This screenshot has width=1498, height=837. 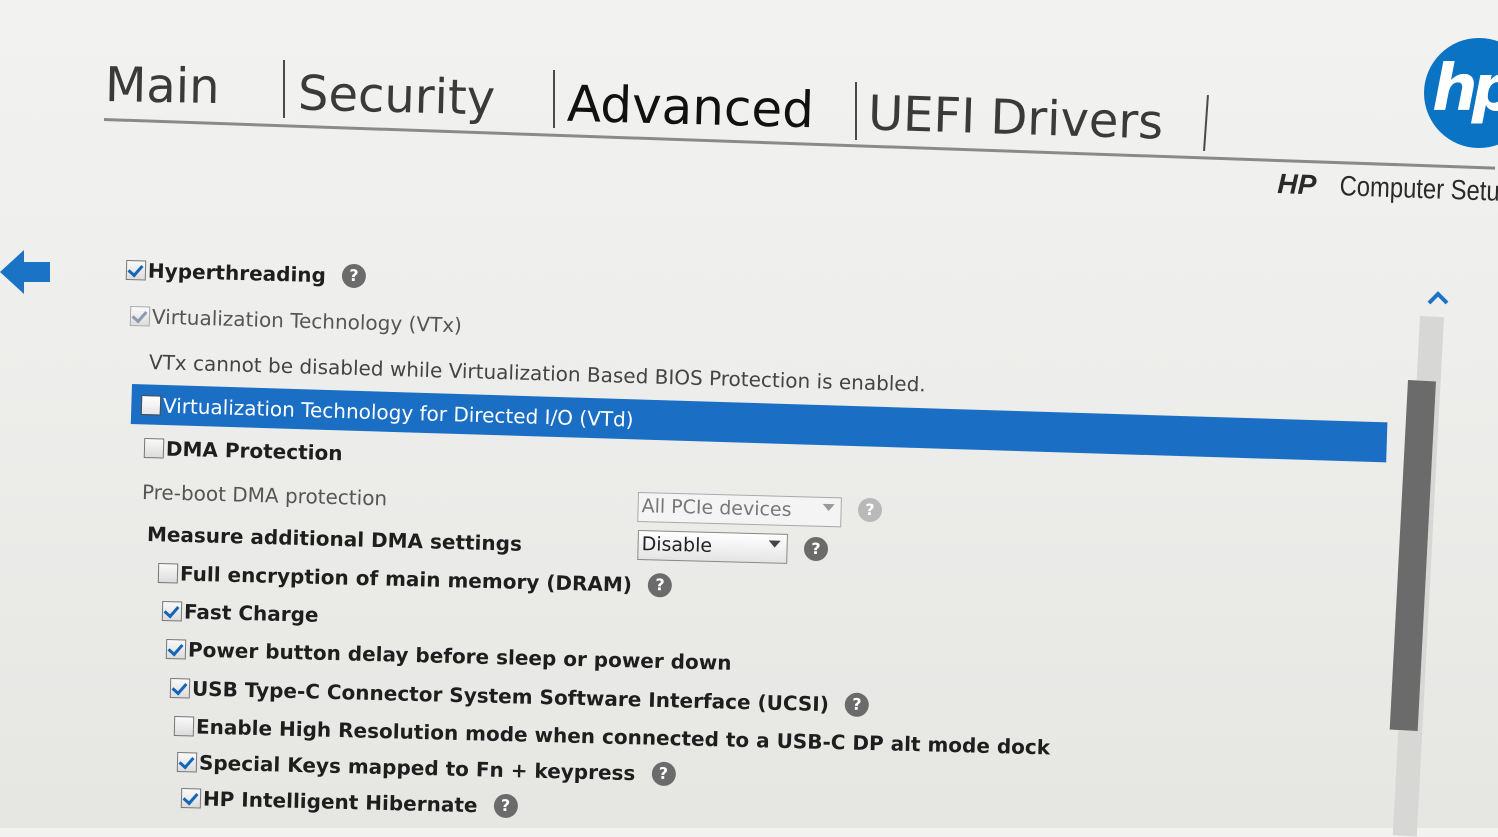 I want to click on setting-special-keys: Special Keys mapped to Fn + keypress ?, so click(x=426, y=768).